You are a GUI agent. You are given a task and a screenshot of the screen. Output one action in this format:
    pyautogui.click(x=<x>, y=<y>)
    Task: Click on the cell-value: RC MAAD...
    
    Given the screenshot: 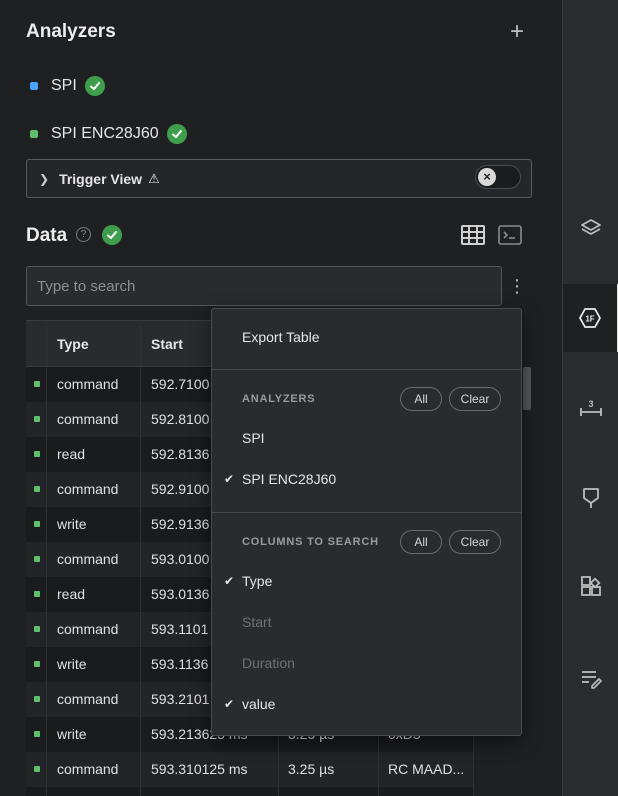 What is the action you would take?
    pyautogui.click(x=426, y=769)
    